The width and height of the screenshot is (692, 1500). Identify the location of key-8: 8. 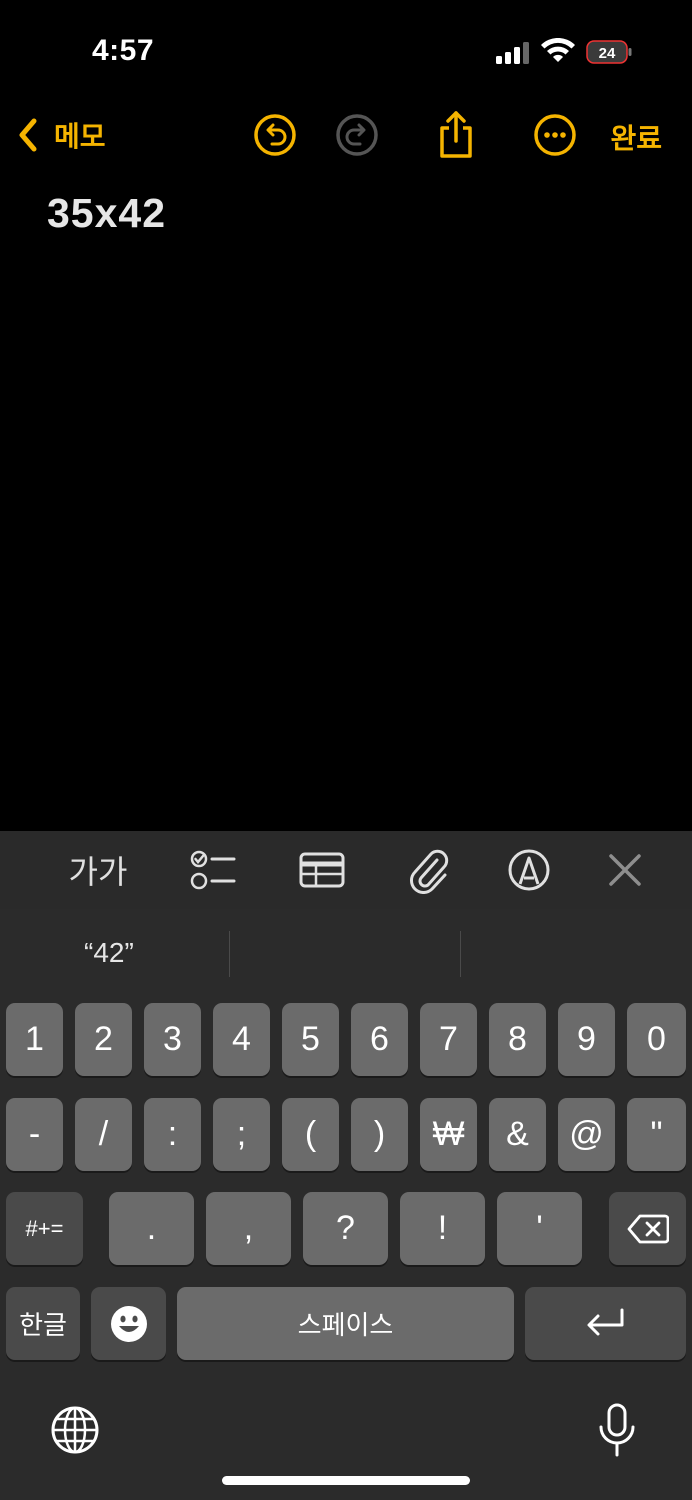
(517, 1039).